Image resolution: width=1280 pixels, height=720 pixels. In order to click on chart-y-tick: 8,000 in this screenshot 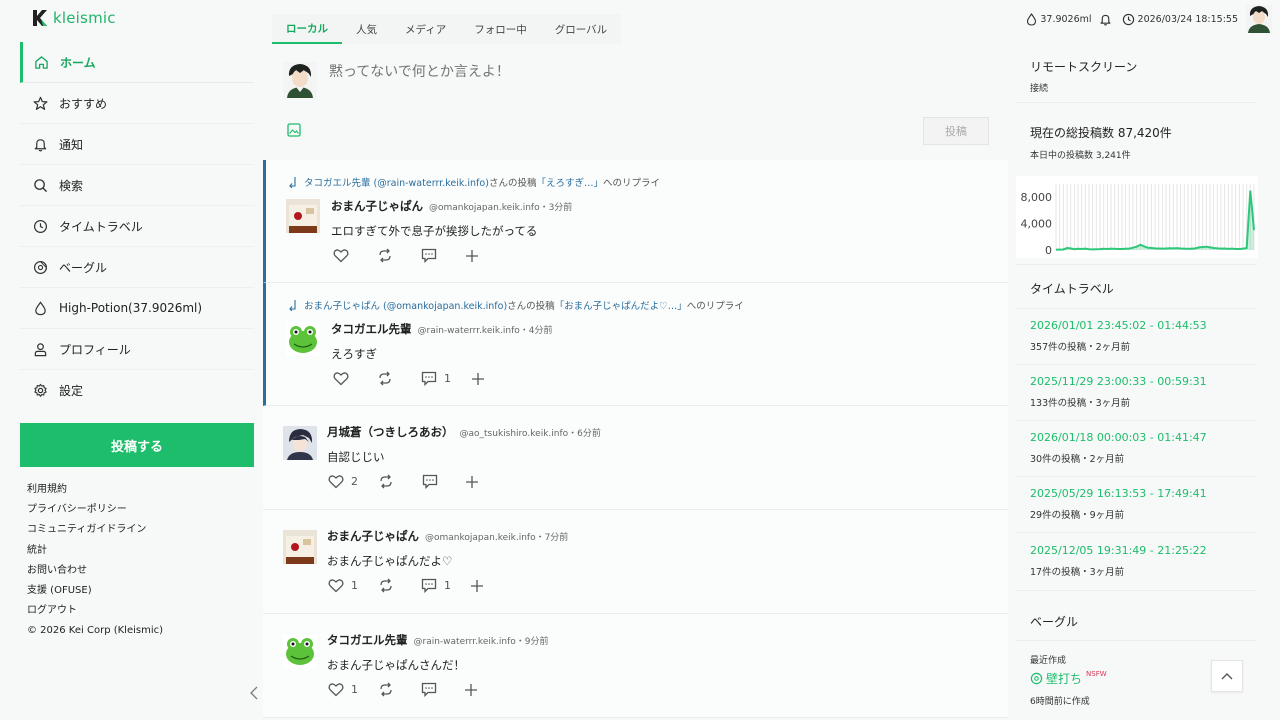, I will do `click(1037, 197)`.